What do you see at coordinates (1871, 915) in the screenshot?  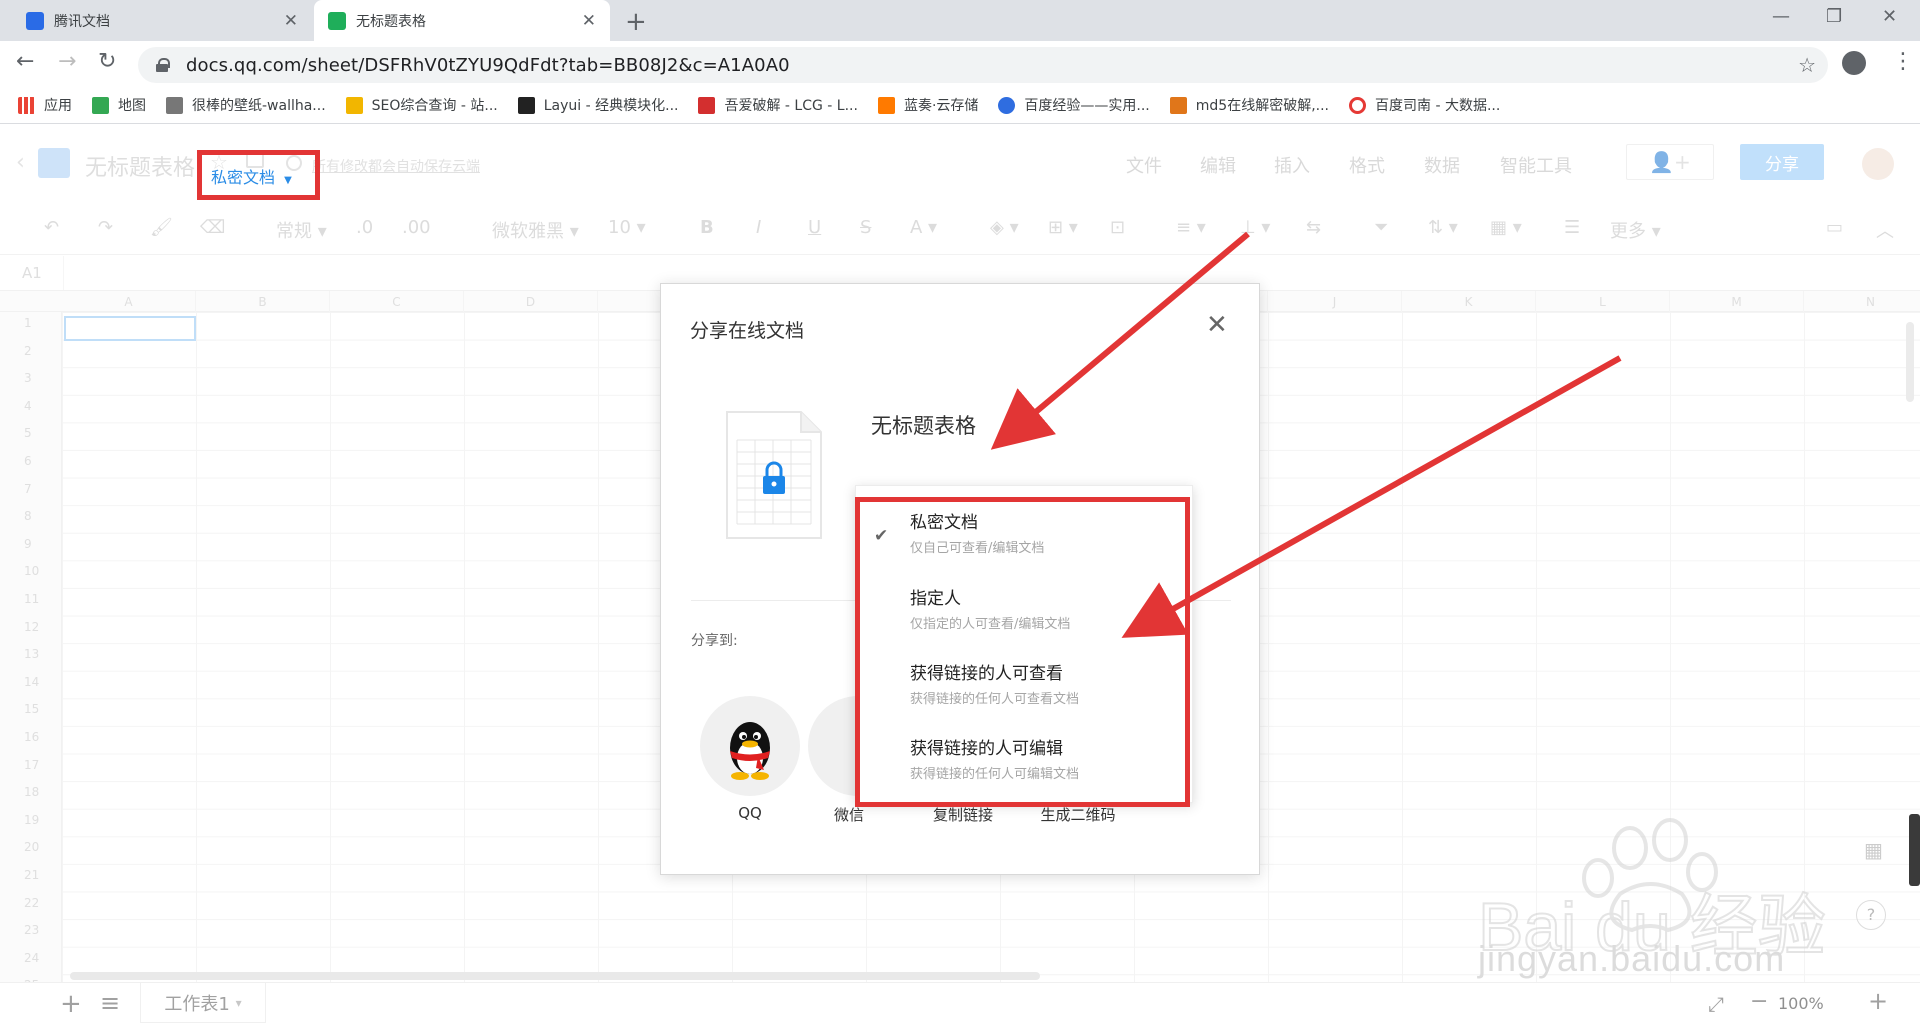 I see `help-icon: ?` at bounding box center [1871, 915].